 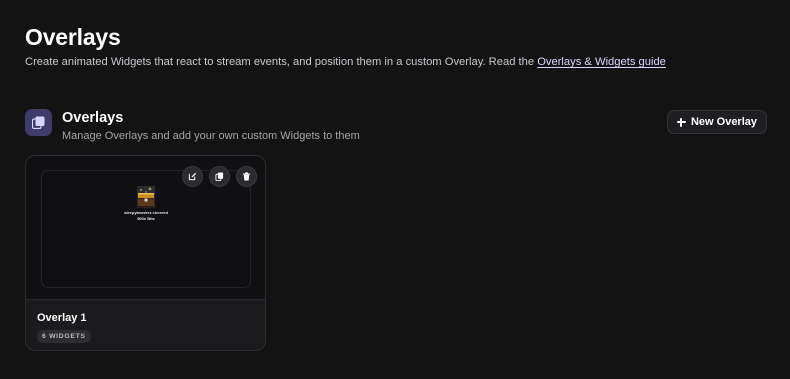 What do you see at coordinates (724, 122) in the screenshot?
I see `new-overlay-label: New Overlay` at bounding box center [724, 122].